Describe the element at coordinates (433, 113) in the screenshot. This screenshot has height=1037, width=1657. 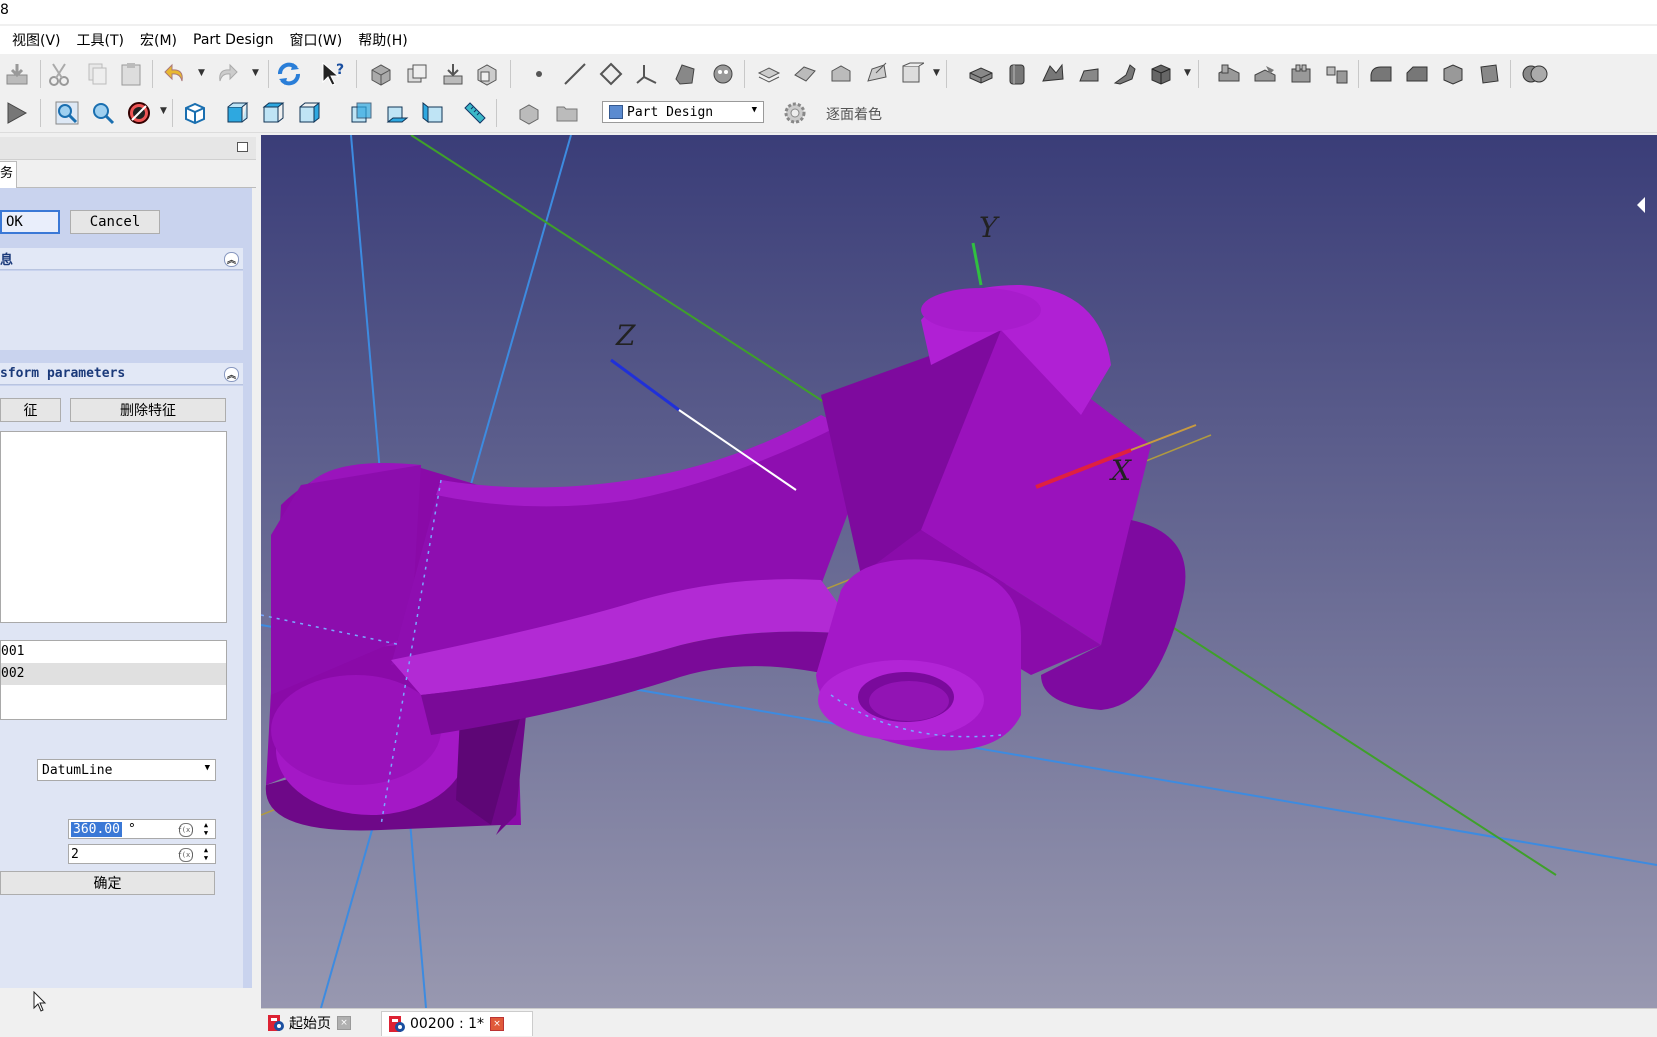
I see `view-left-icon` at that location.